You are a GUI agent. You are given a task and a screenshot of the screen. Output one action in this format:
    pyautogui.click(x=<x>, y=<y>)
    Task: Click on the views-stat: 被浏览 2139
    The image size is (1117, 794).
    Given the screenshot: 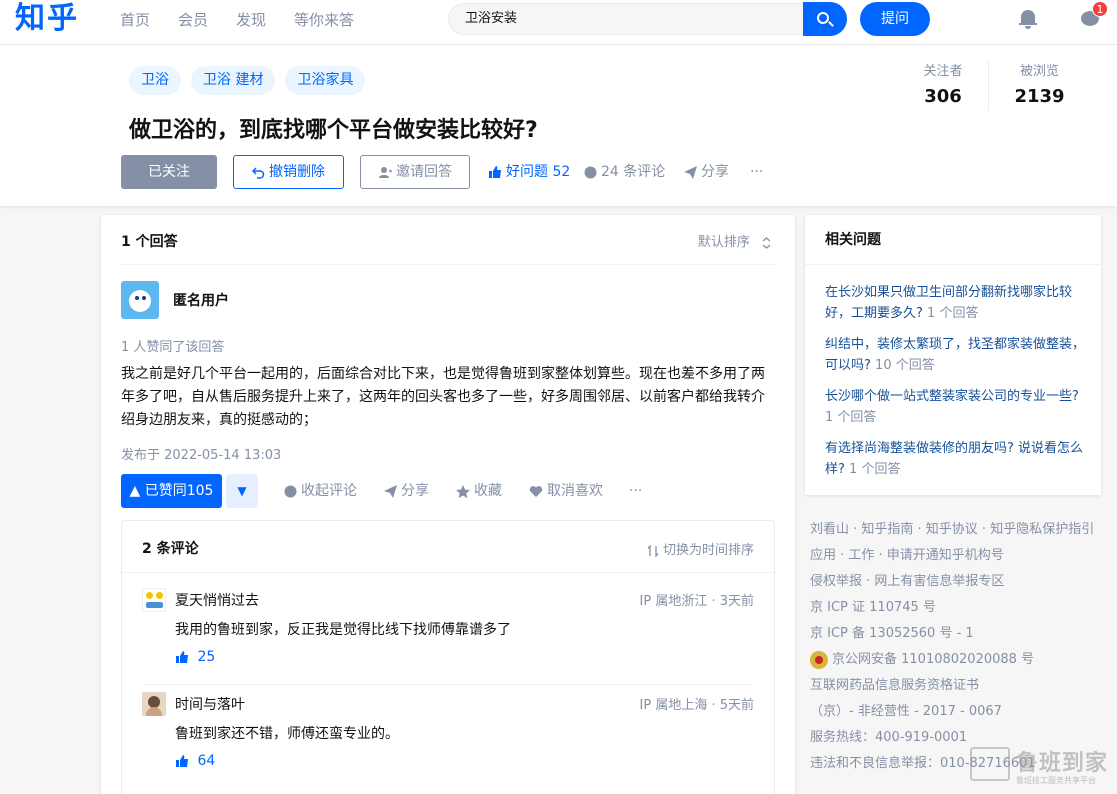 What is the action you would take?
    pyautogui.click(x=1039, y=86)
    